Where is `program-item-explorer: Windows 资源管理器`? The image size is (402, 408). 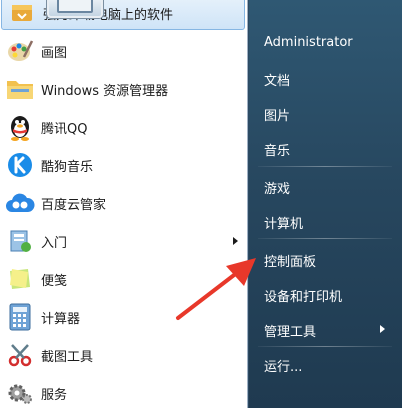 program-item-explorer: Windows 资源管理器 is located at coordinates (123, 89).